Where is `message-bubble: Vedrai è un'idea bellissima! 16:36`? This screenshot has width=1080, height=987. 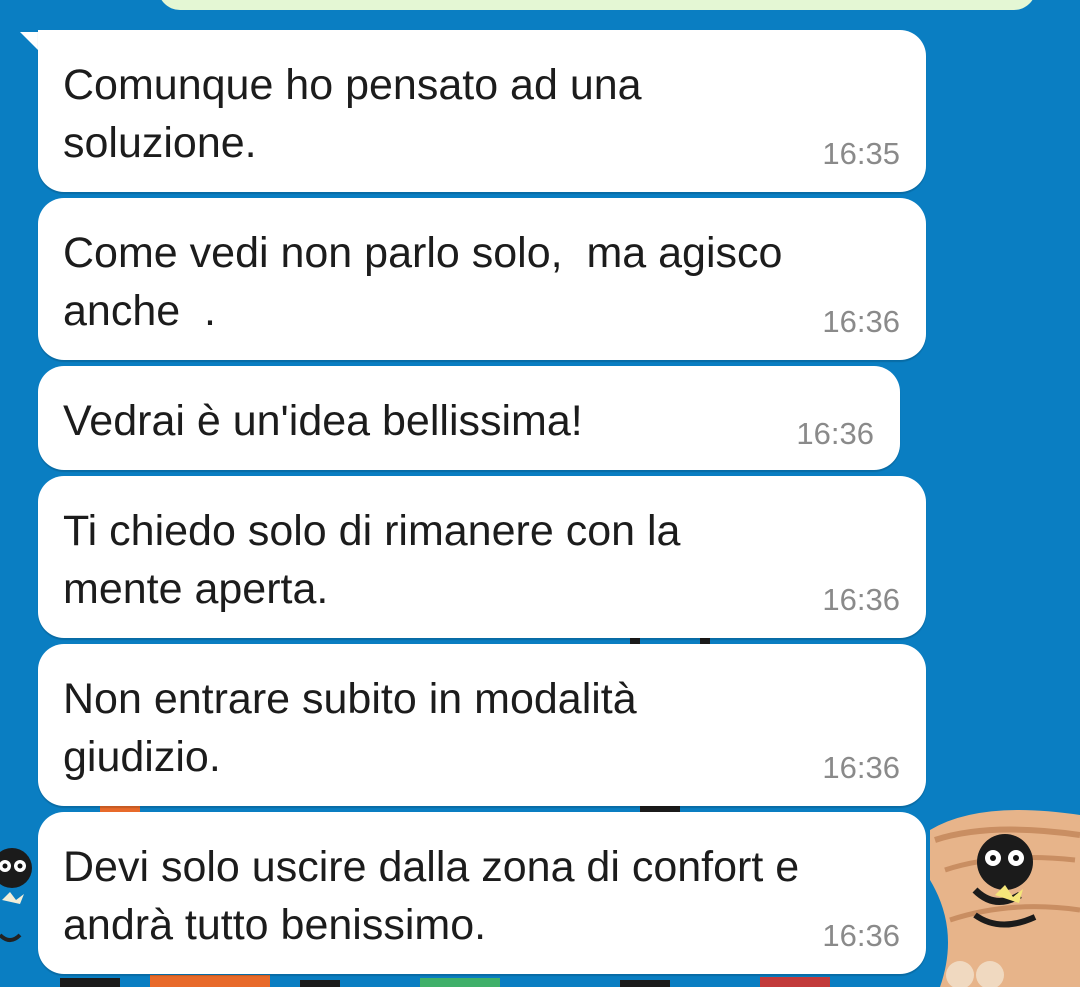 message-bubble: Vedrai è un'idea bellissima! 16:36 is located at coordinates (469, 418).